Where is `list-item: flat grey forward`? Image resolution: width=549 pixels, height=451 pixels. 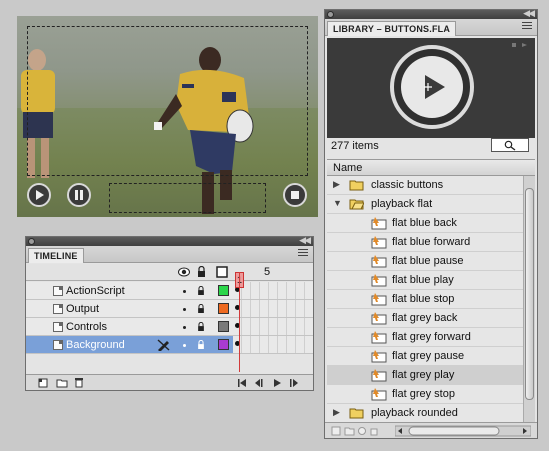 list-item: flat grey forward is located at coordinates (425, 337).